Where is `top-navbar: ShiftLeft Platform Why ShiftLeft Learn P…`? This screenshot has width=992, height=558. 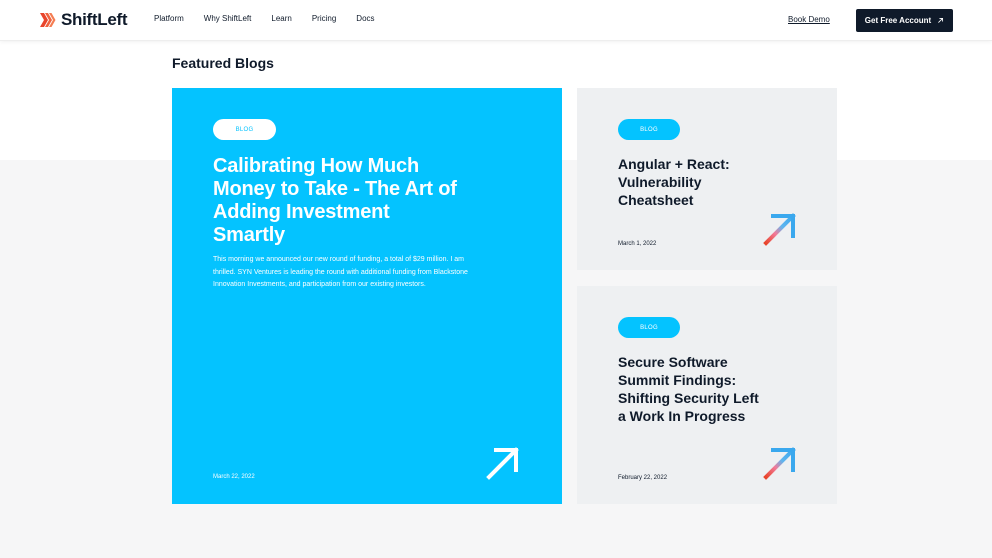 top-navbar: ShiftLeft Platform Why ShiftLeft Learn P… is located at coordinates (496, 20).